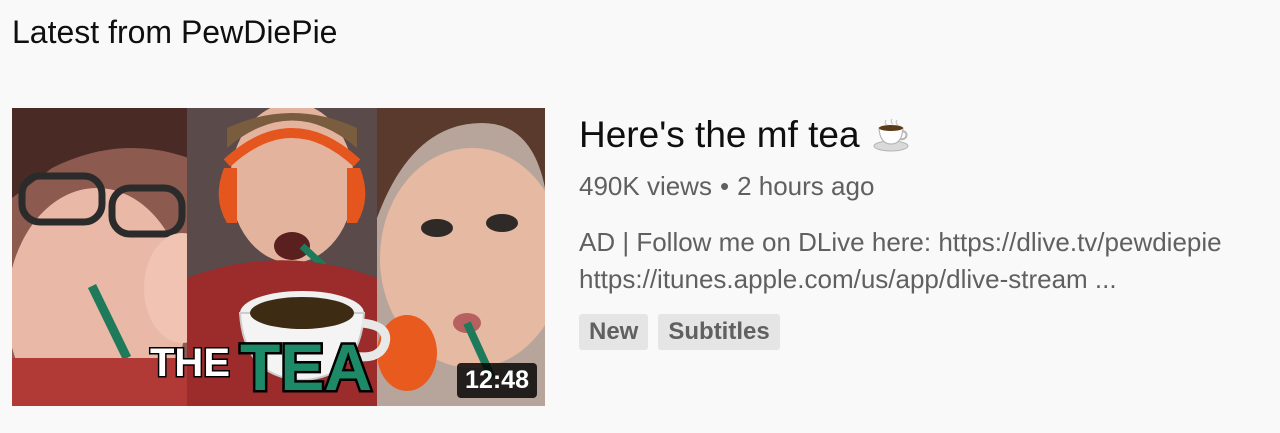  I want to click on video-title: Here's the mf tea, so click(929, 135).